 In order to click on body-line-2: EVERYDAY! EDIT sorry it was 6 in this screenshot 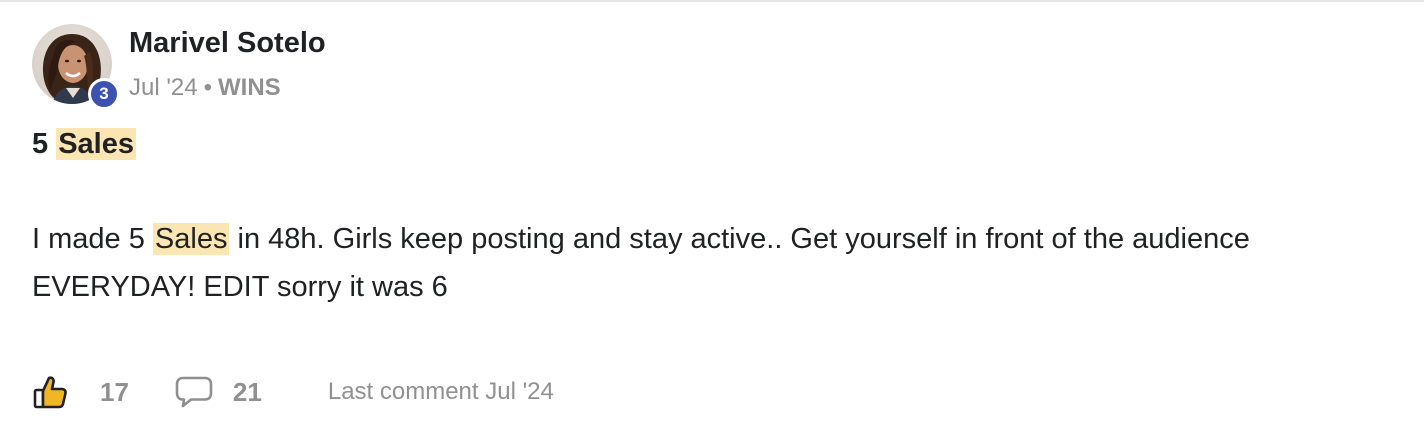, I will do `click(240, 287)`.